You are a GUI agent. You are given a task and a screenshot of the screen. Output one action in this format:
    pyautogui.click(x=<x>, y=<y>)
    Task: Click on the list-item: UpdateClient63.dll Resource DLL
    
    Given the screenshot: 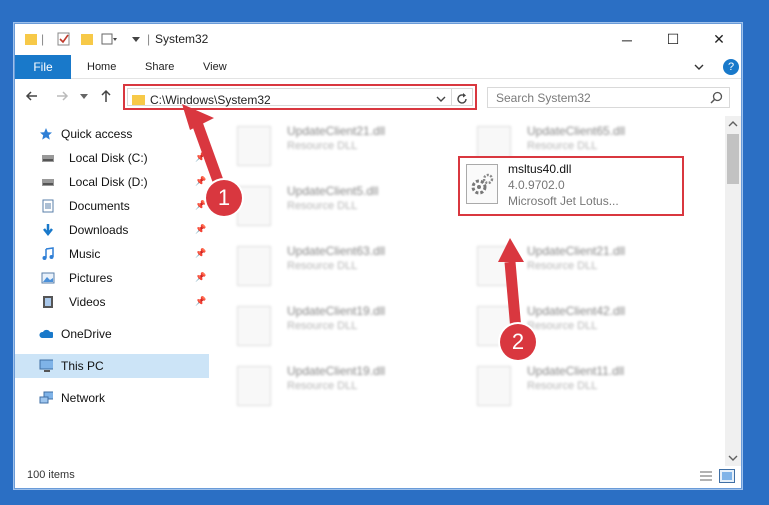 What is the action you would take?
    pyautogui.click(x=344, y=268)
    